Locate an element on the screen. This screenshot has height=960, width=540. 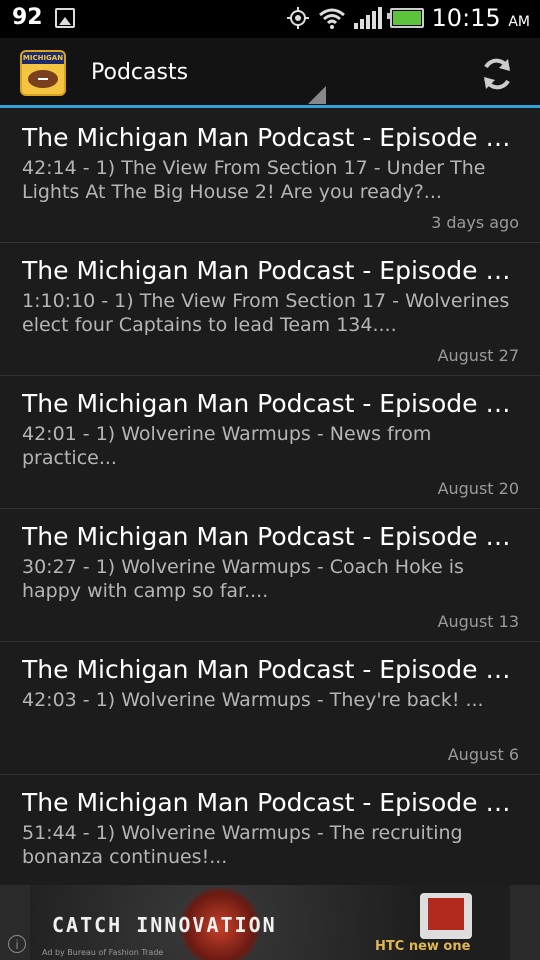
action-bar: MICHIGAN Podcasts is located at coordinates (270, 73).